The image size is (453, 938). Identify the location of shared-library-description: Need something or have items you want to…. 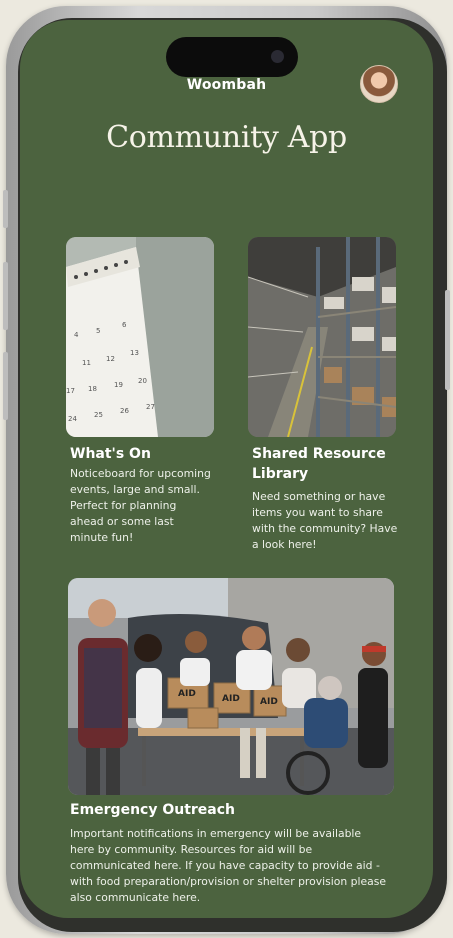
(325, 520).